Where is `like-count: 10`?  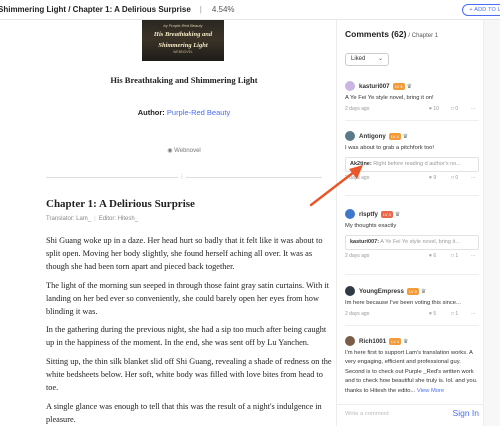
like-count: 10 is located at coordinates (436, 109).